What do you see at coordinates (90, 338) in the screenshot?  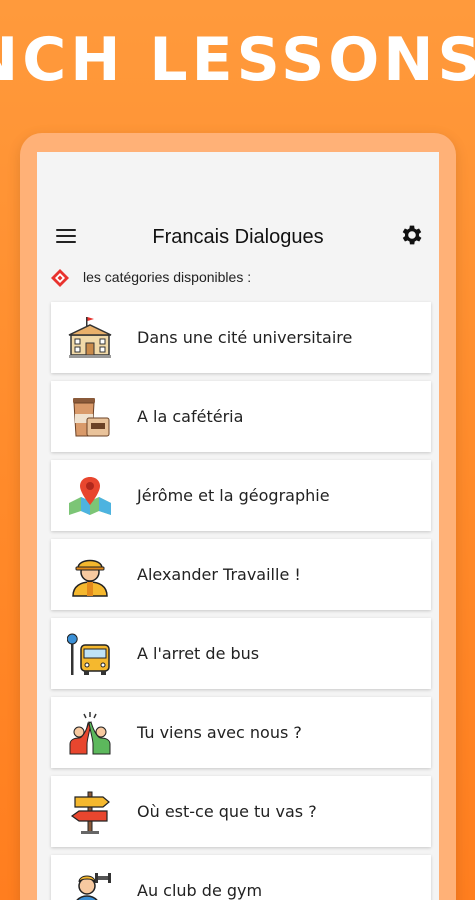 I see `university-building-icon` at bounding box center [90, 338].